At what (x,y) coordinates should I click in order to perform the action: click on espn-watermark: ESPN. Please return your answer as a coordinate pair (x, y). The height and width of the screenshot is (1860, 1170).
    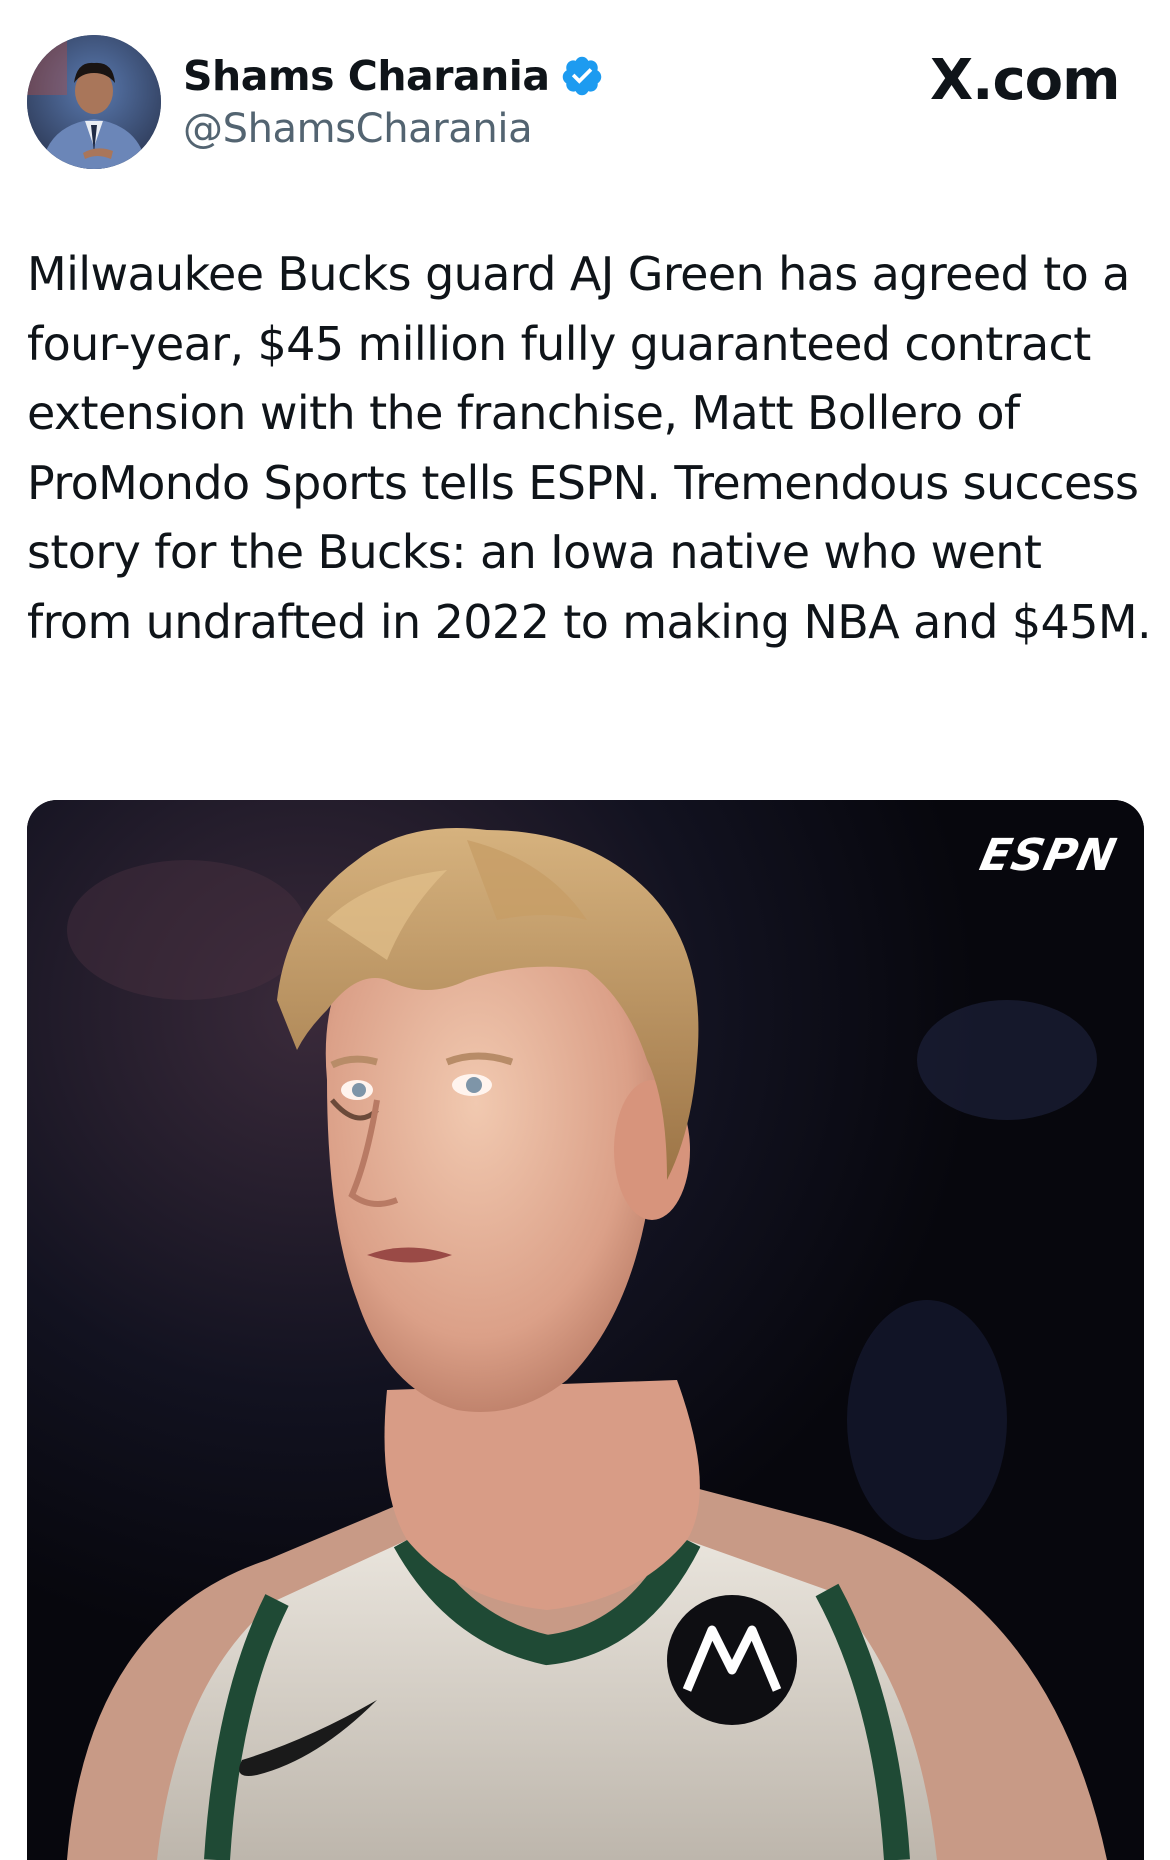
    Looking at the image, I should click on (1048, 855).